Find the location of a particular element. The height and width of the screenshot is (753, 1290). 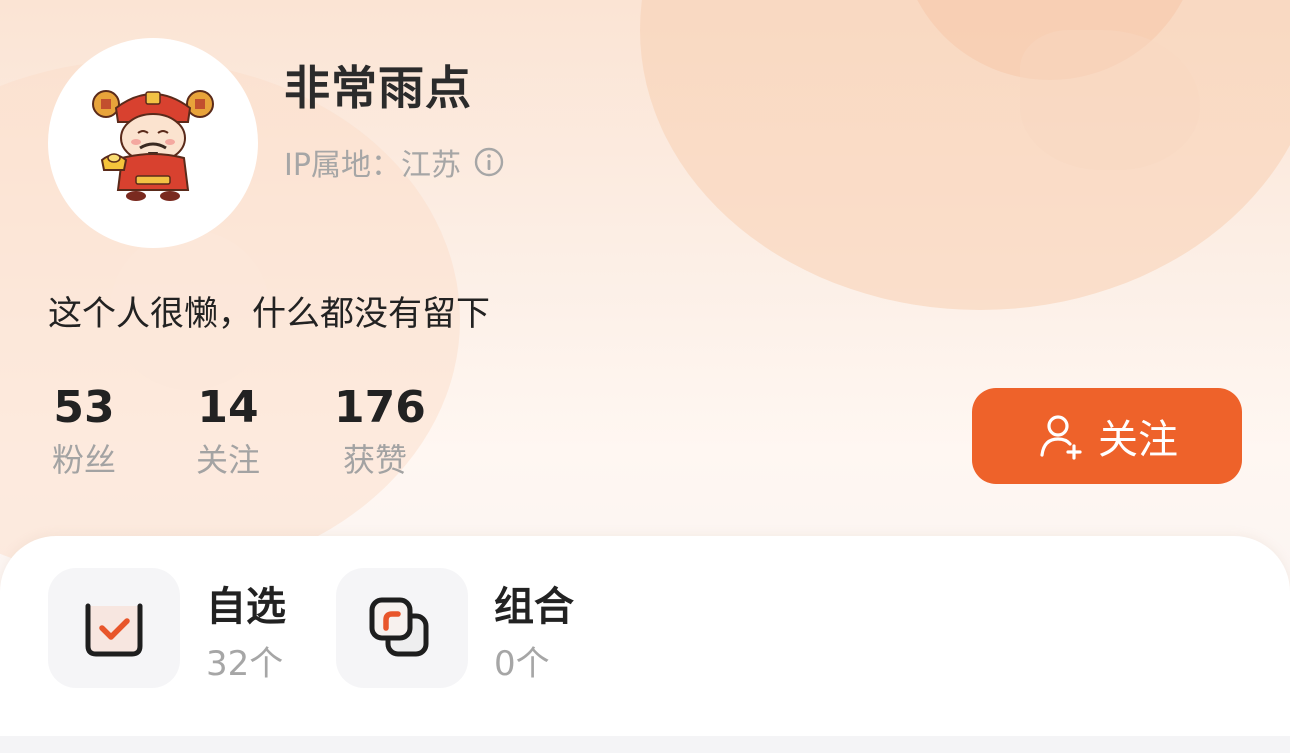

stacked-squares-icon is located at coordinates (399, 627).